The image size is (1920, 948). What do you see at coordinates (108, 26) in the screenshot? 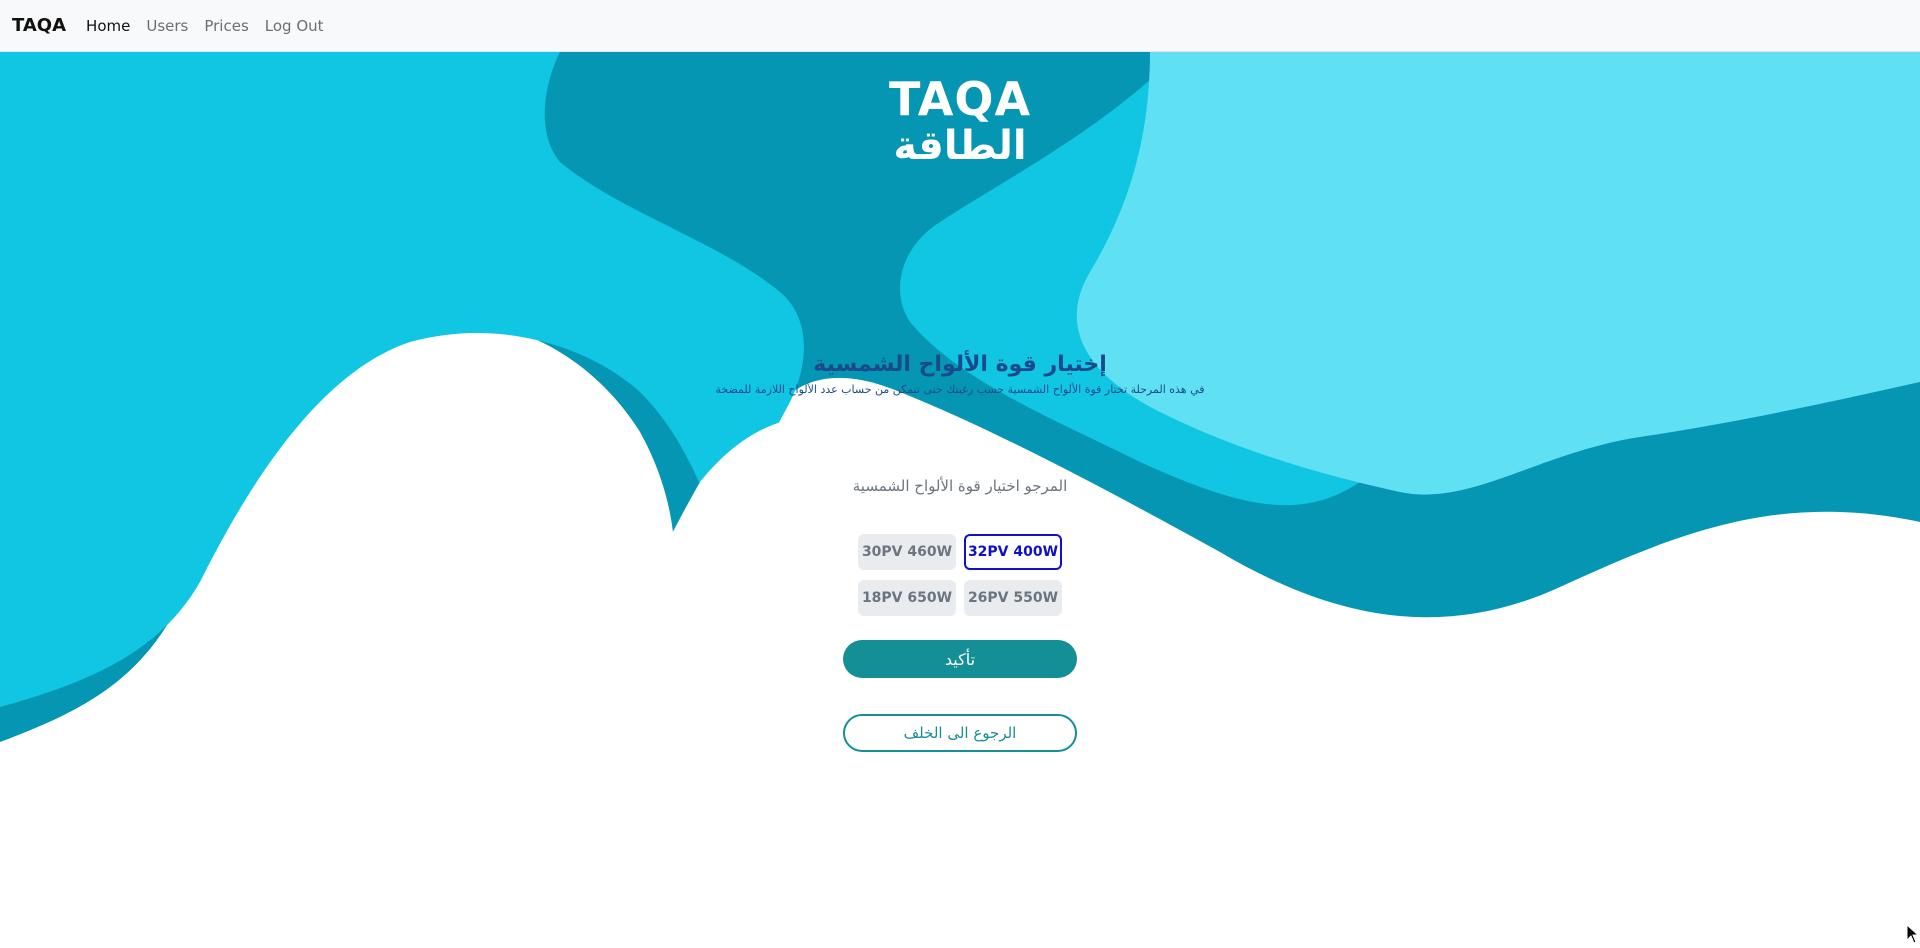
I see `nav-link-home: Home` at bounding box center [108, 26].